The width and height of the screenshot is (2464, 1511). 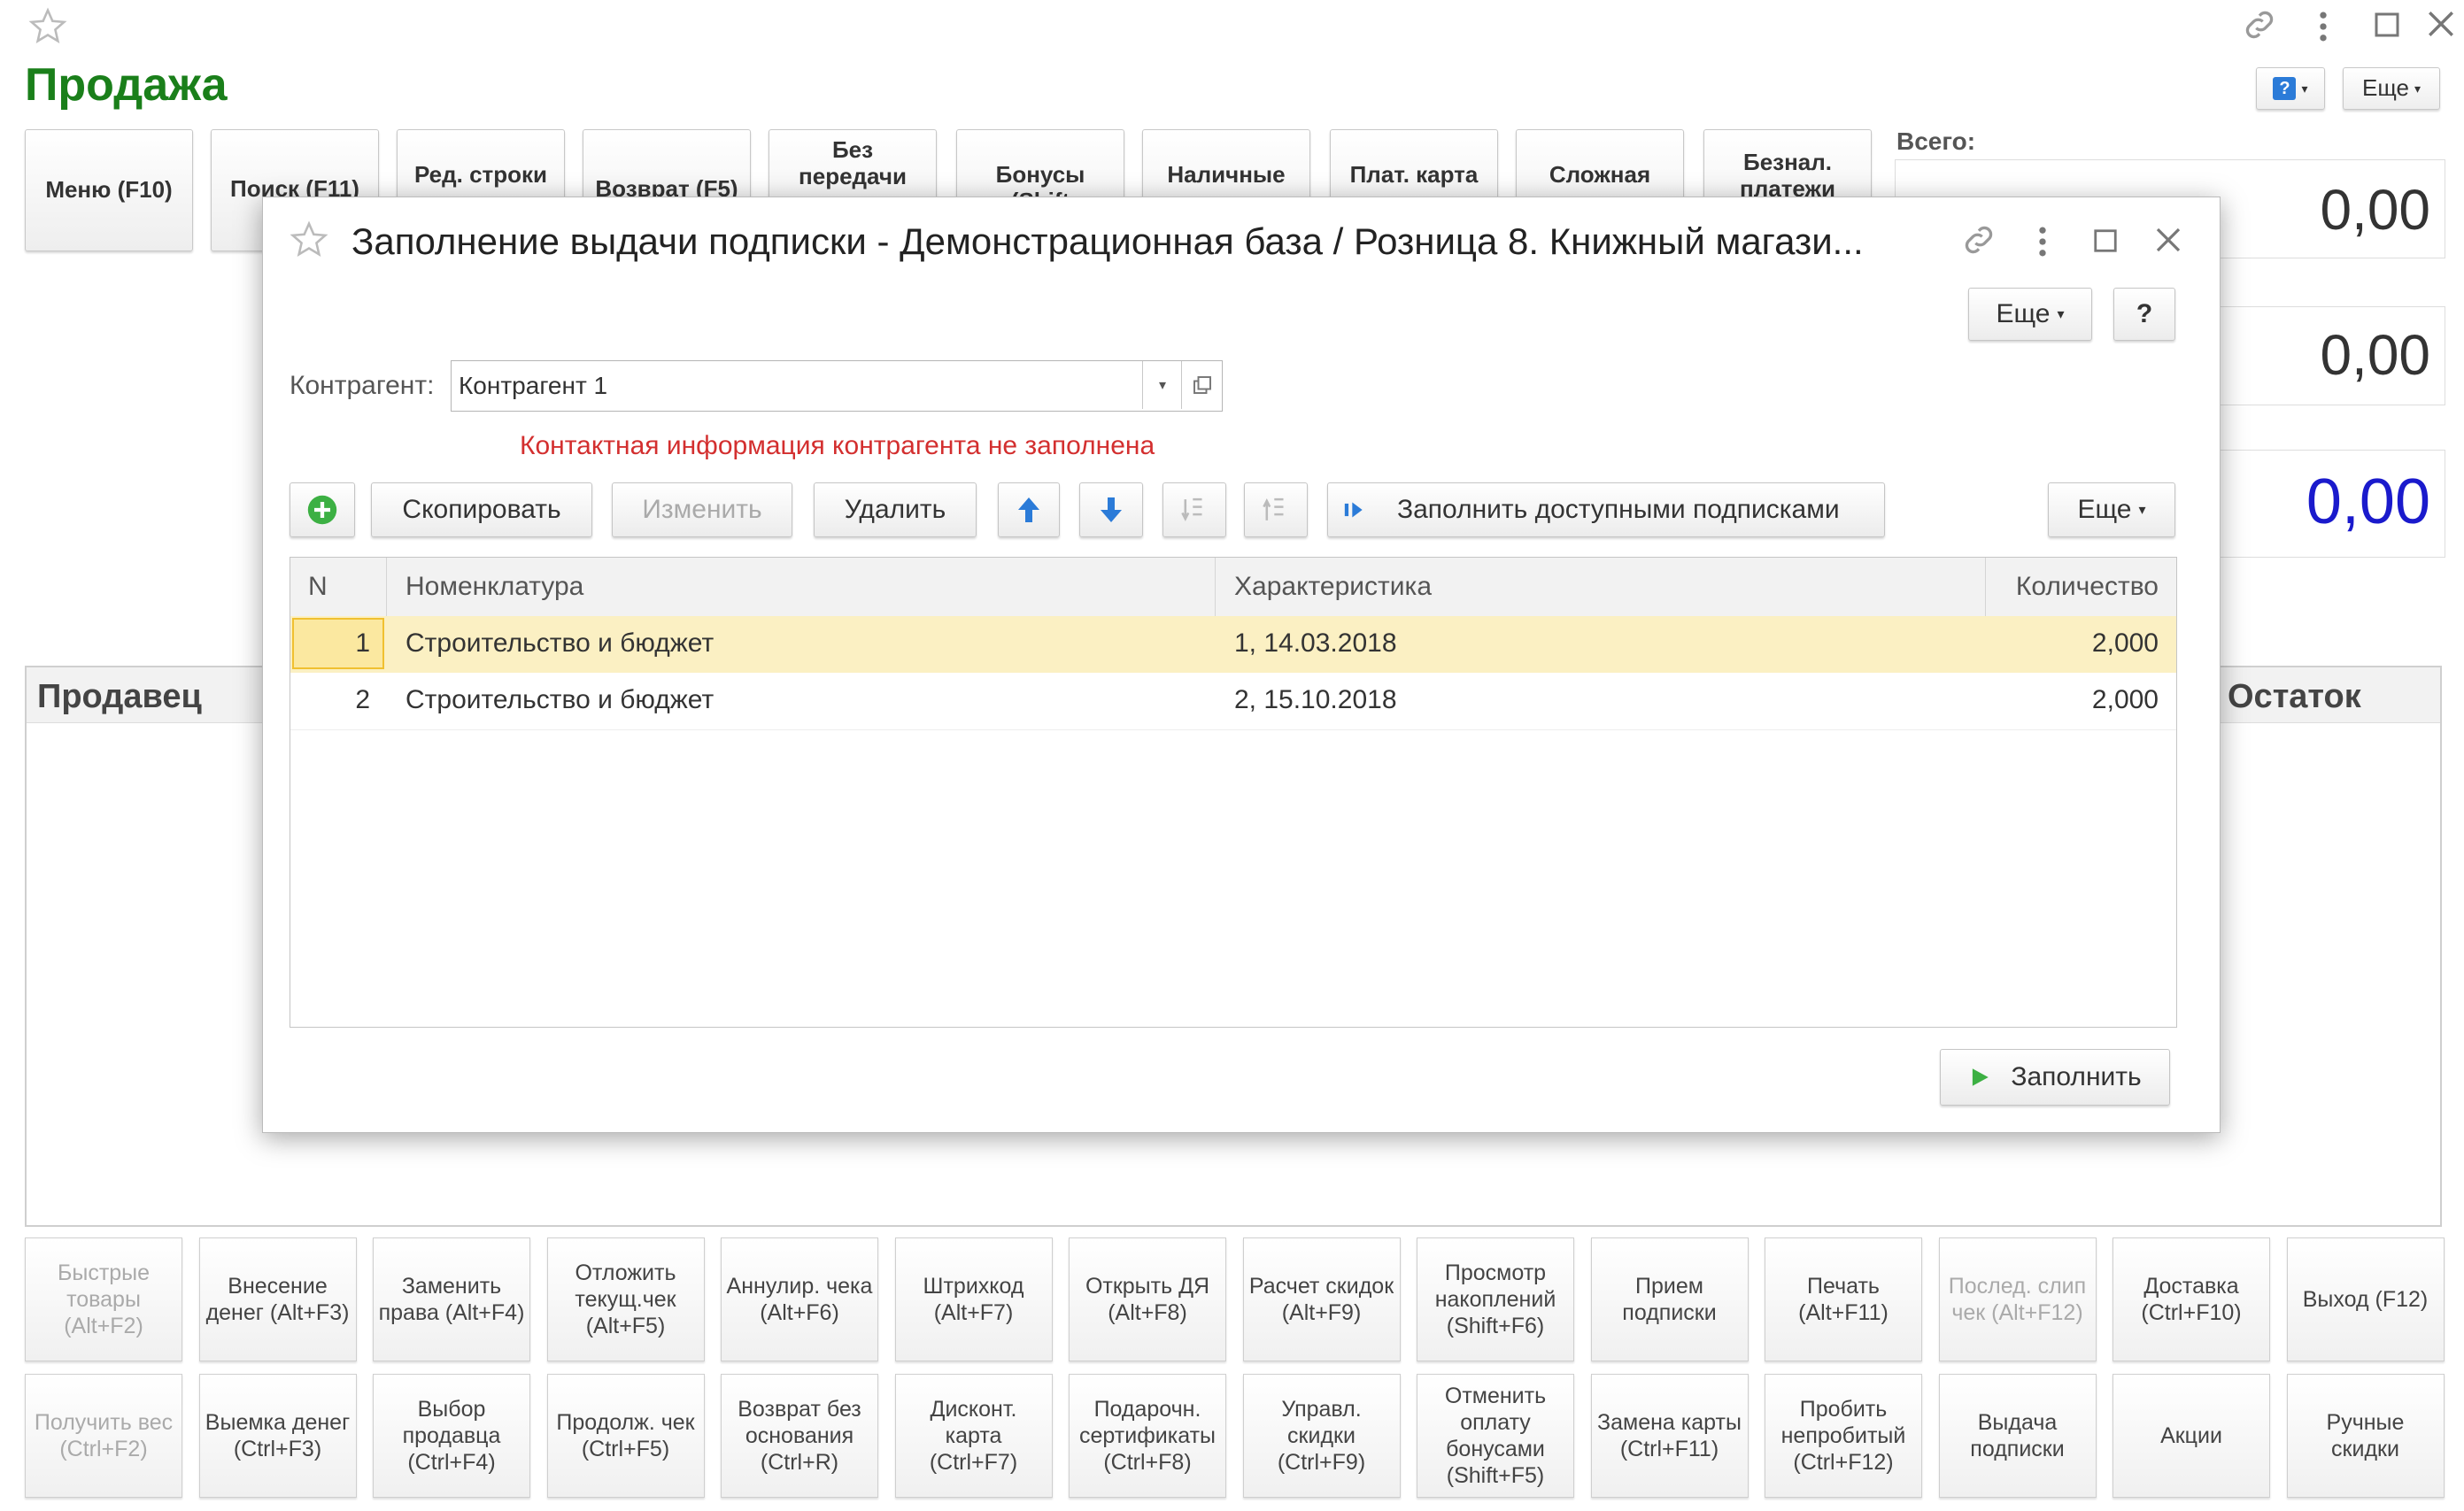 What do you see at coordinates (1276, 510) in the screenshot?
I see `sort-descending-button` at bounding box center [1276, 510].